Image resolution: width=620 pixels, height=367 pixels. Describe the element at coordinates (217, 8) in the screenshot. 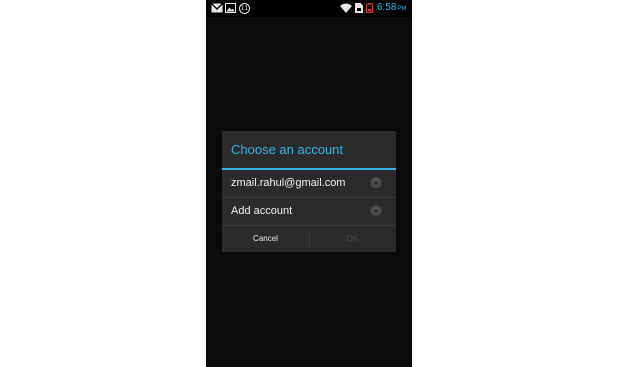

I see `mail-icon` at that location.